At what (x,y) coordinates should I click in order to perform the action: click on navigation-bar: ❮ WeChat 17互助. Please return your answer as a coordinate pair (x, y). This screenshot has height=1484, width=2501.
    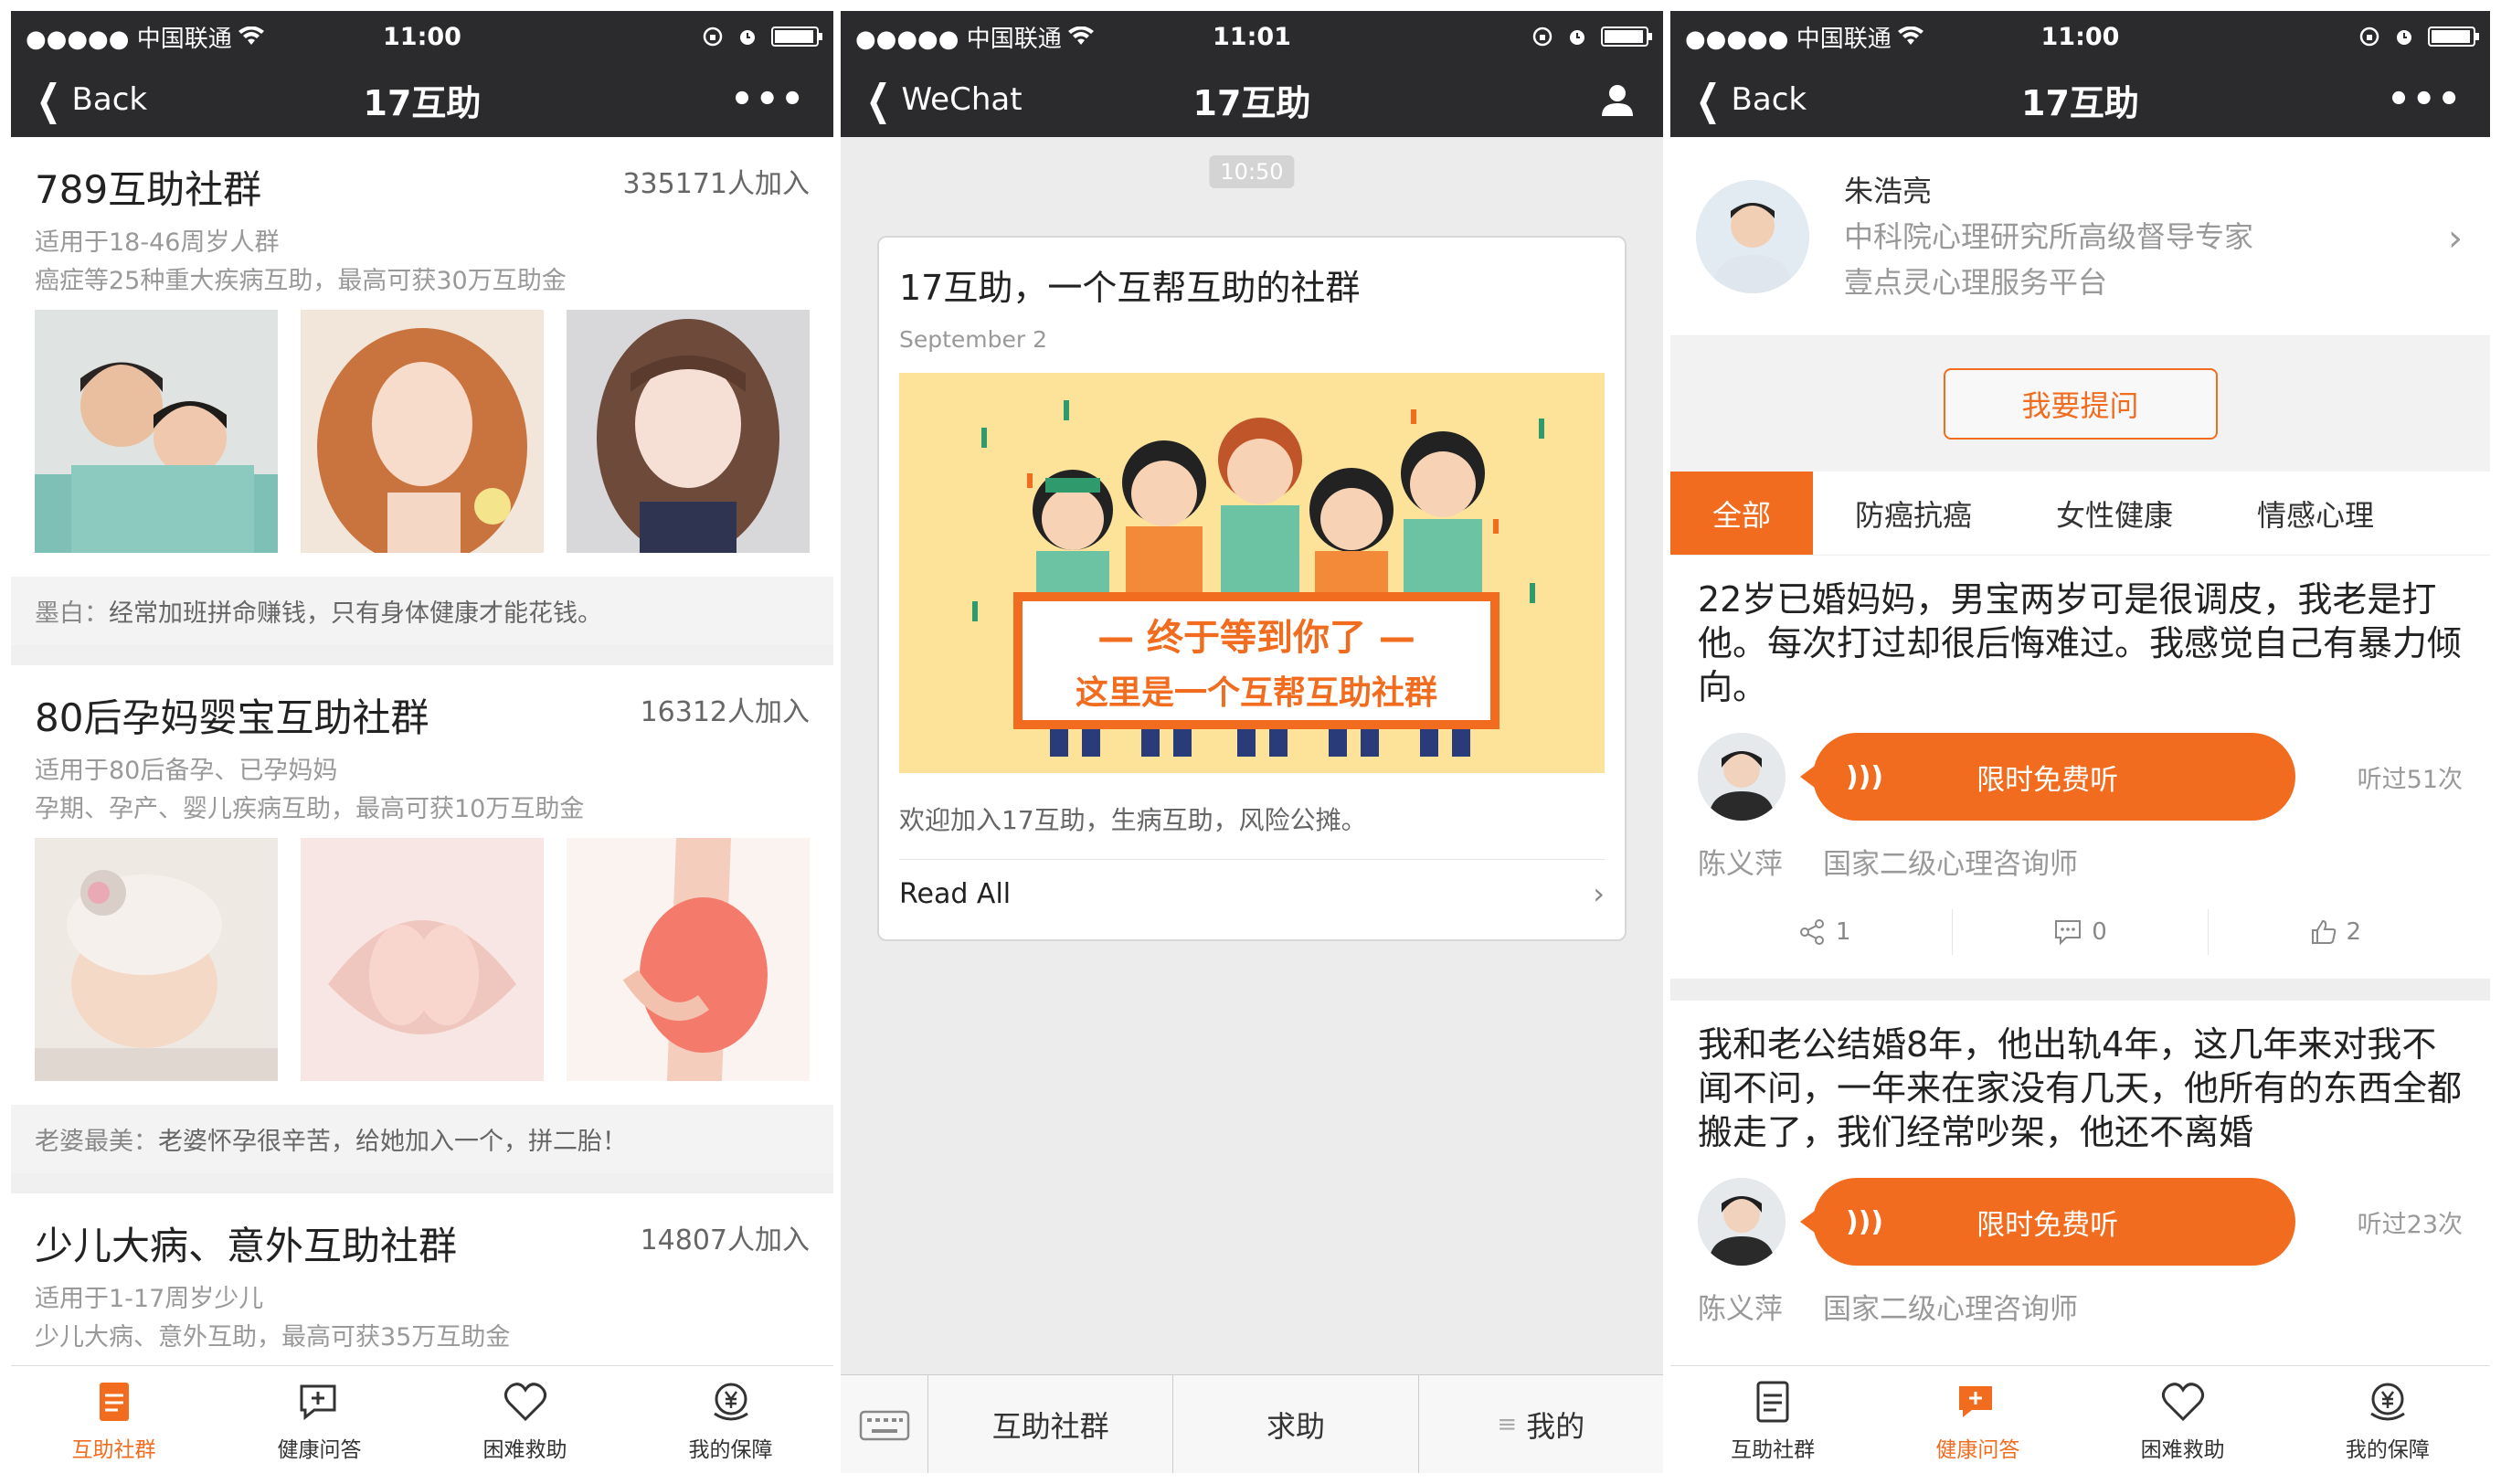
    Looking at the image, I should click on (1252, 100).